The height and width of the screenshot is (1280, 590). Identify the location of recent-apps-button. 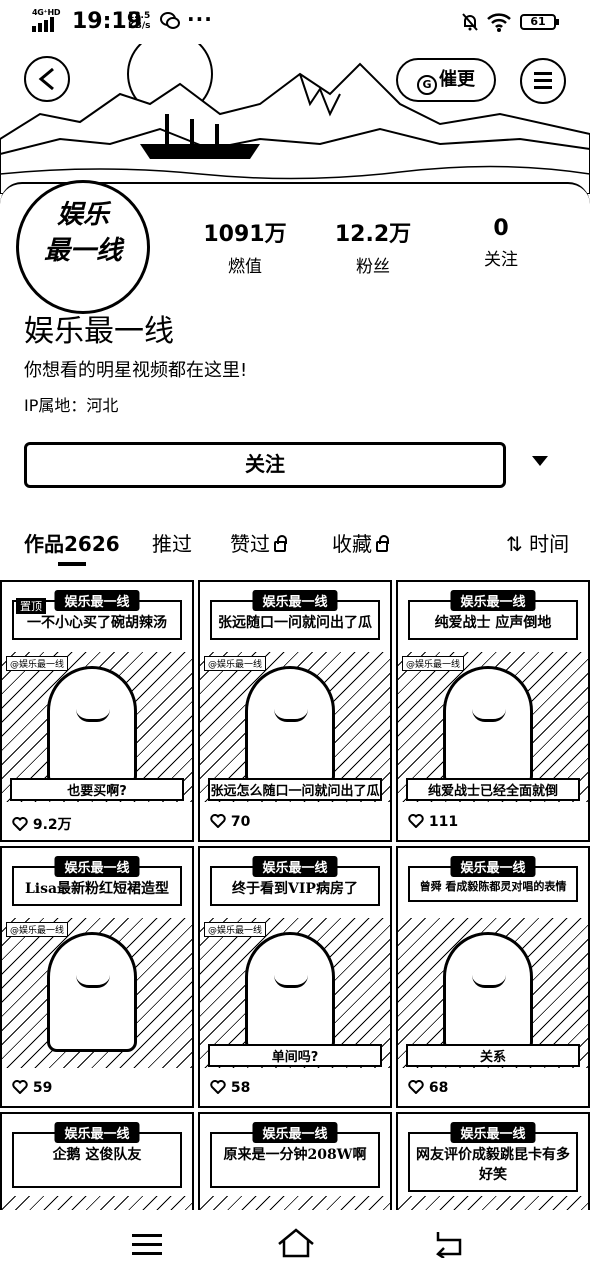
(147, 1244).